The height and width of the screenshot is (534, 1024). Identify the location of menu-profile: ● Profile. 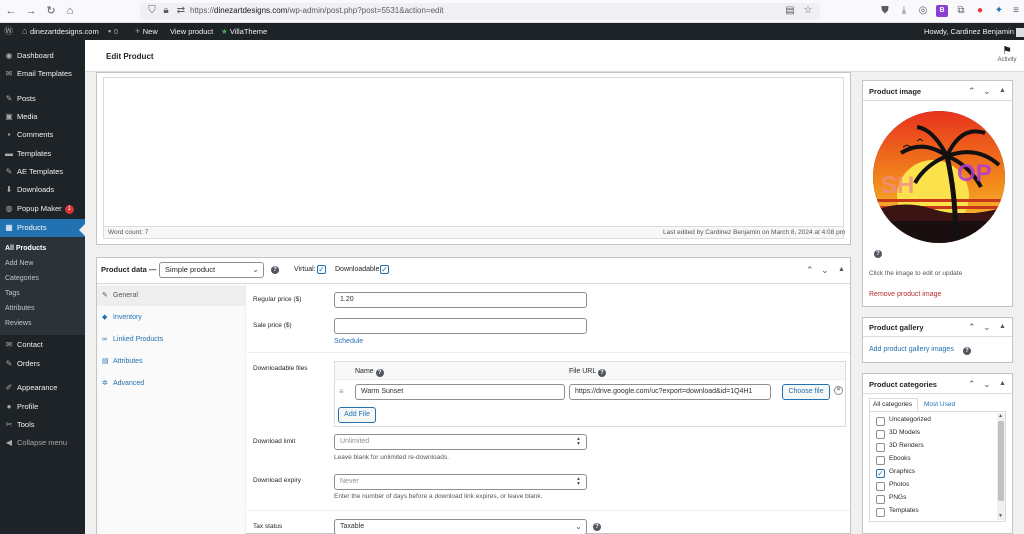
(42, 407).